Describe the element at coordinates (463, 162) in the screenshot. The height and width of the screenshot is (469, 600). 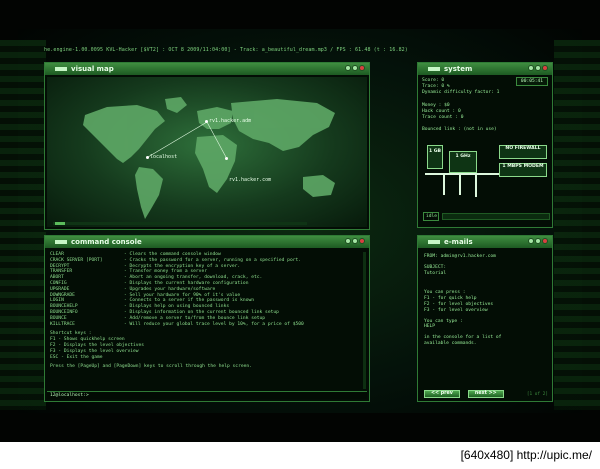
I see `cpu-chip: 1 GHz` at that location.